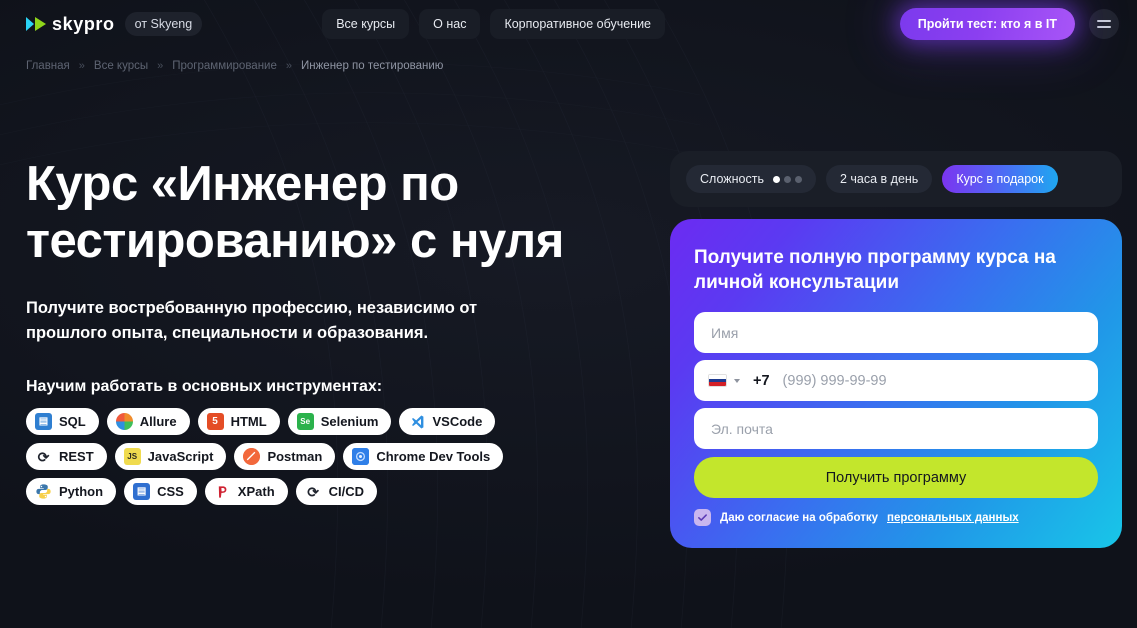  I want to click on difficulty-label: Сложность, so click(732, 179).